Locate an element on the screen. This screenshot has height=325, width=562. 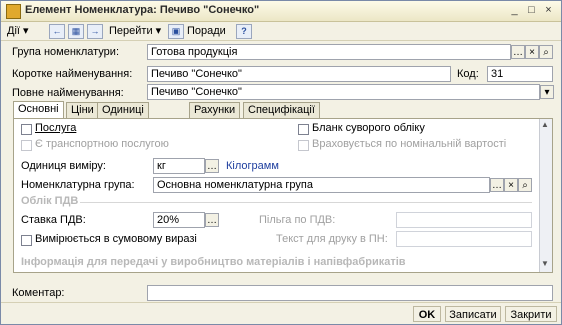
catalog-icon is located at coordinates (13, 11).